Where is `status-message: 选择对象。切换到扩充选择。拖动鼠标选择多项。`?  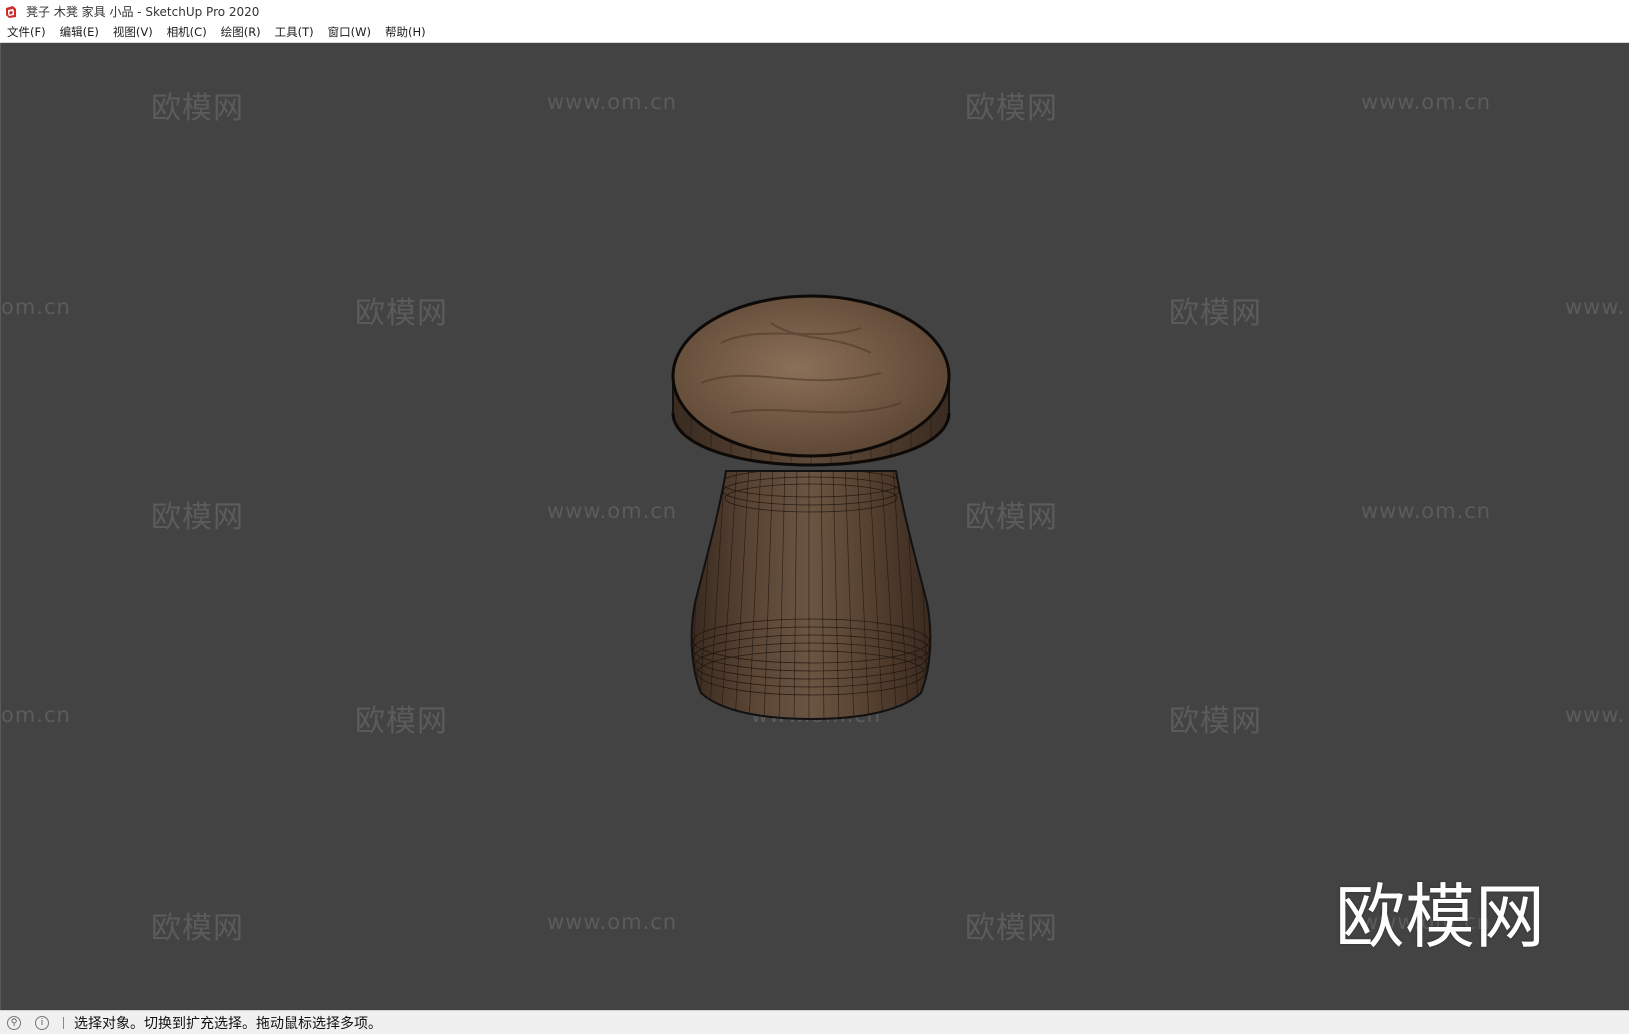 status-message: 选择对象。切换到扩充选择。拖动鼠标选择多项。 is located at coordinates (228, 1023).